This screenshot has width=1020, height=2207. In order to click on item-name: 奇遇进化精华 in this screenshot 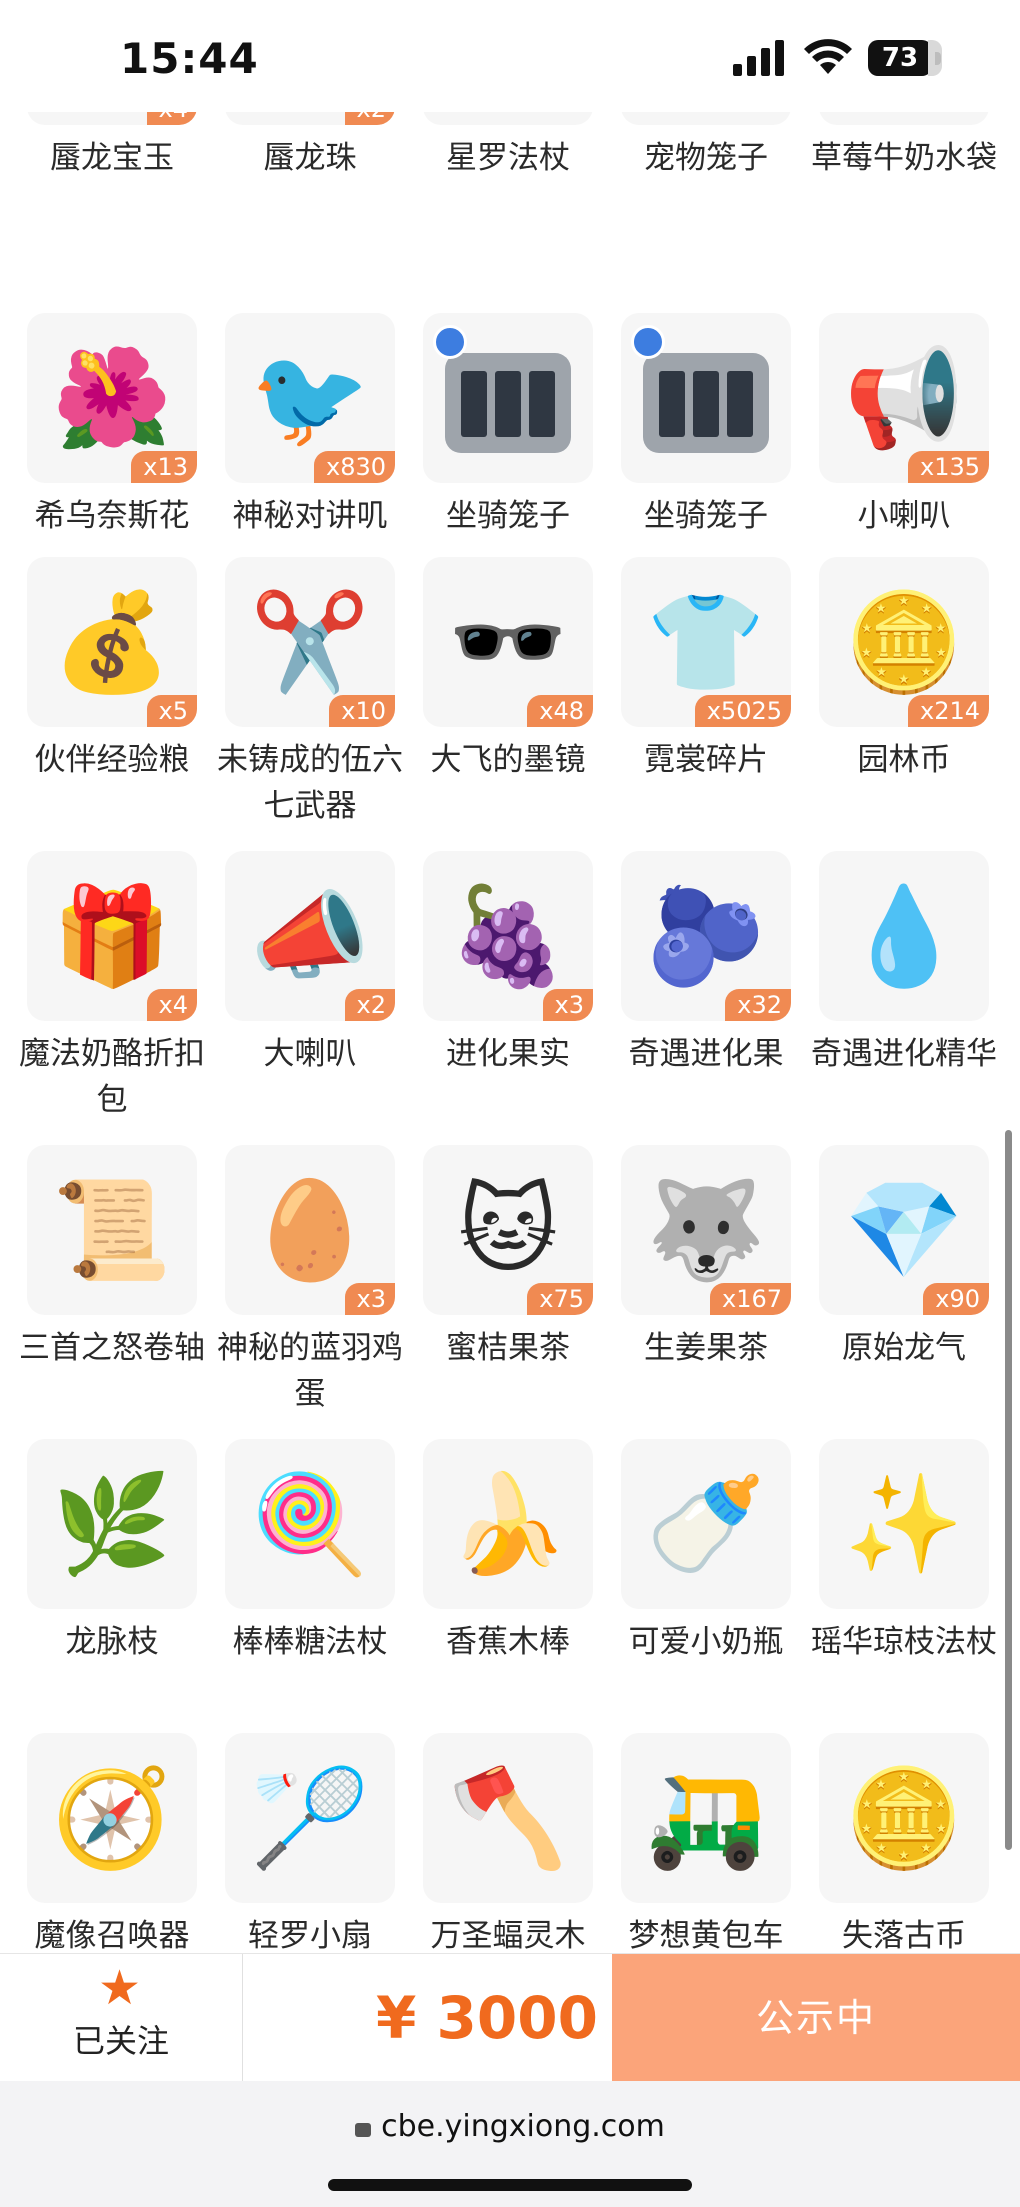, I will do `click(904, 1054)`.